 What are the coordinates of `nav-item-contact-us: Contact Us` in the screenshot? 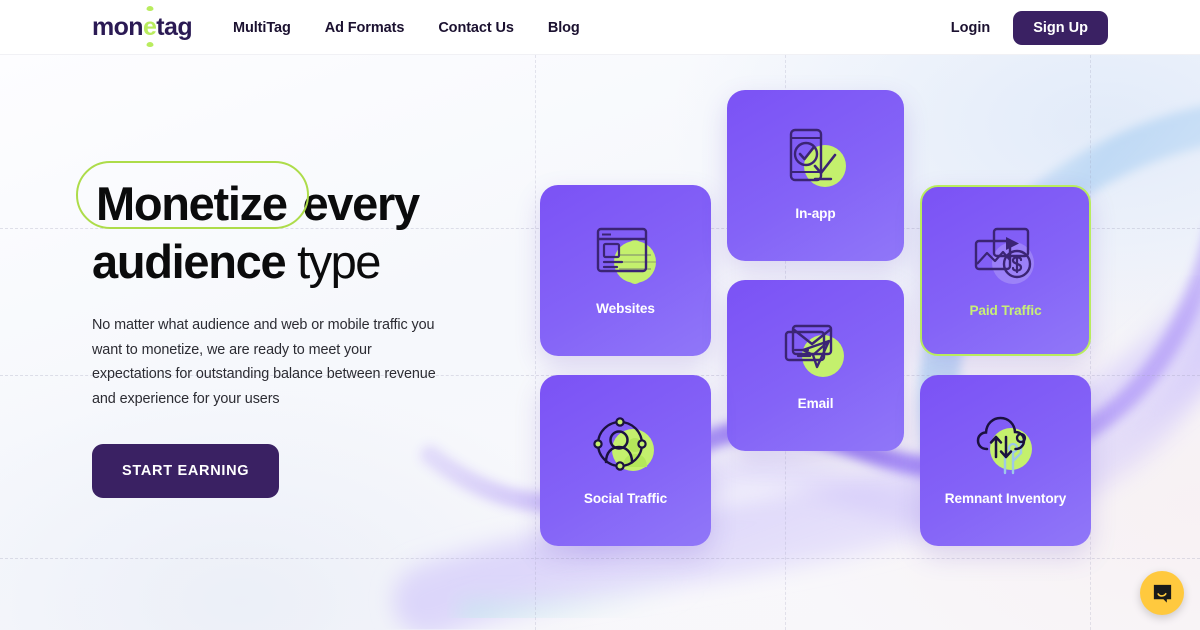 It's located at (476, 28).